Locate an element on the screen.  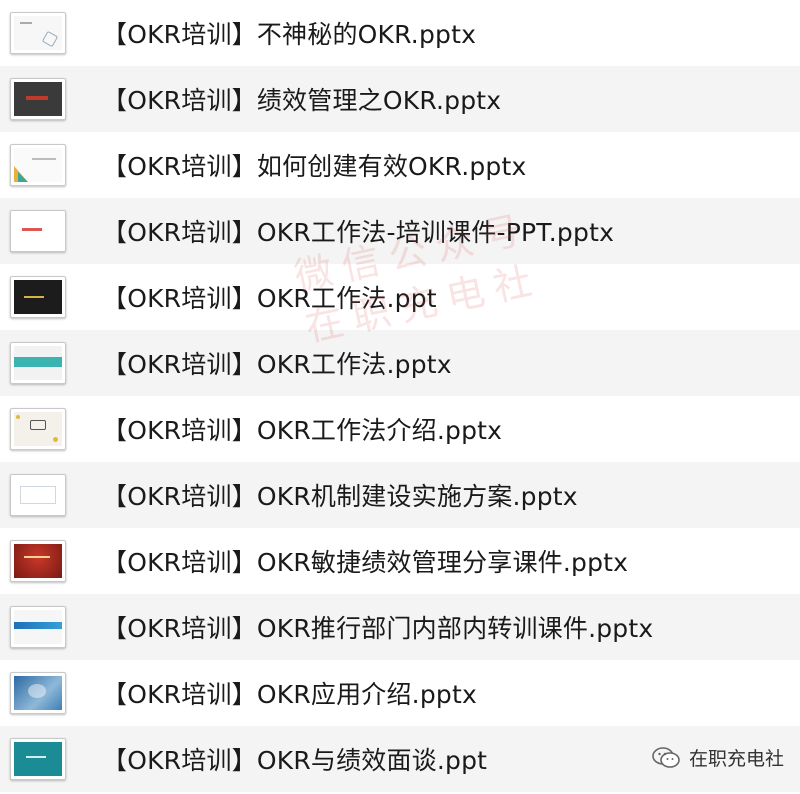
file-row: 【OKR培训】不神秘的OKR.pptx is located at coordinates (400, 33).